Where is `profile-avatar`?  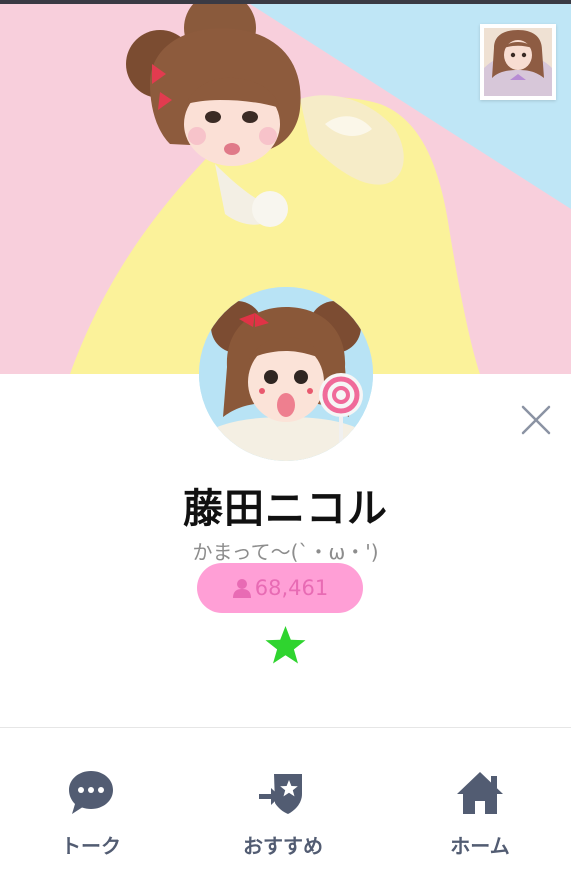 profile-avatar is located at coordinates (286, 374).